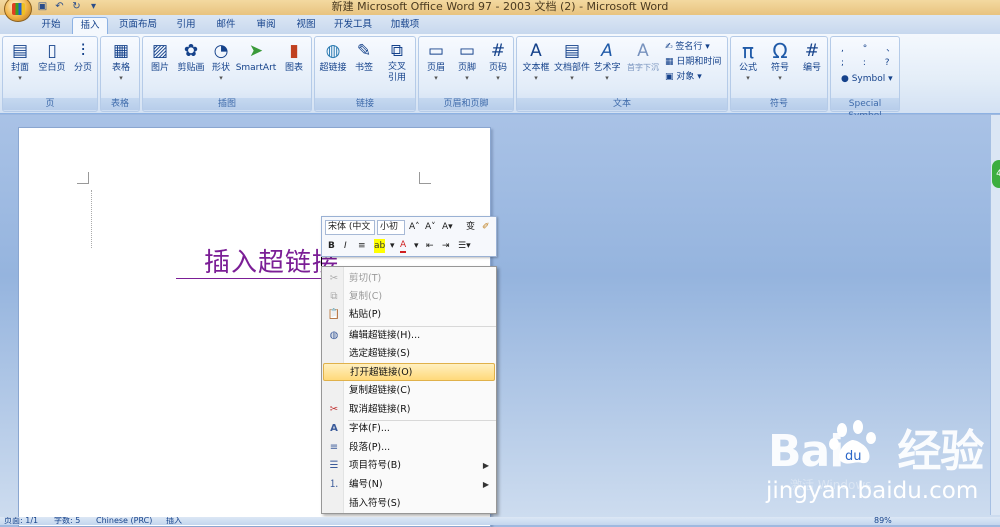 Image resolution: width=1000 pixels, height=527 pixels. I want to click on clipart-button: ✿ 剪贴画, so click(191, 57).